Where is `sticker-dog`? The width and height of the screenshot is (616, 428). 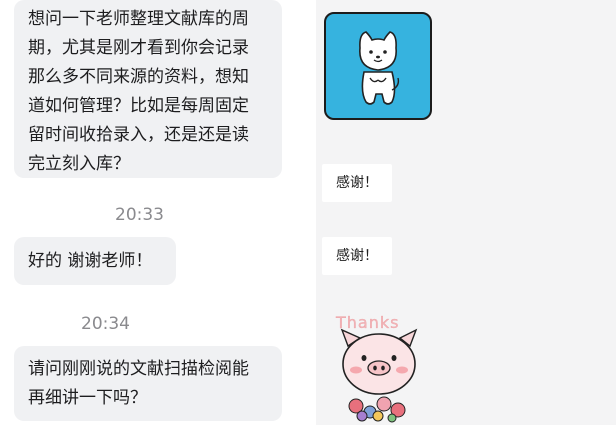
sticker-dog is located at coordinates (378, 66).